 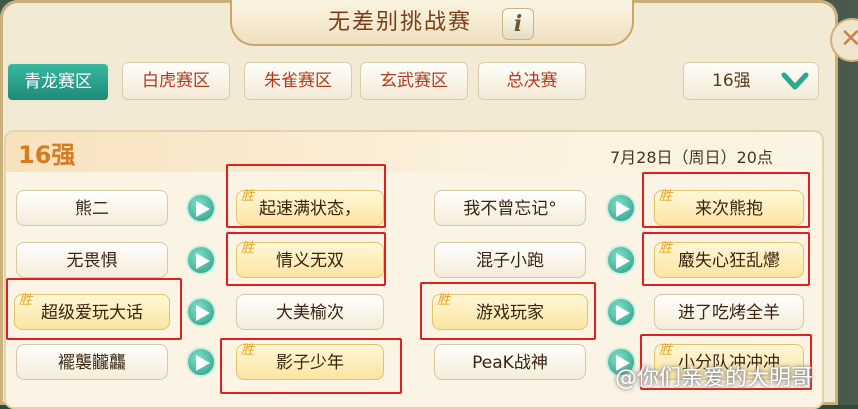 I want to click on round-dropdown: 16强, so click(x=751, y=81).